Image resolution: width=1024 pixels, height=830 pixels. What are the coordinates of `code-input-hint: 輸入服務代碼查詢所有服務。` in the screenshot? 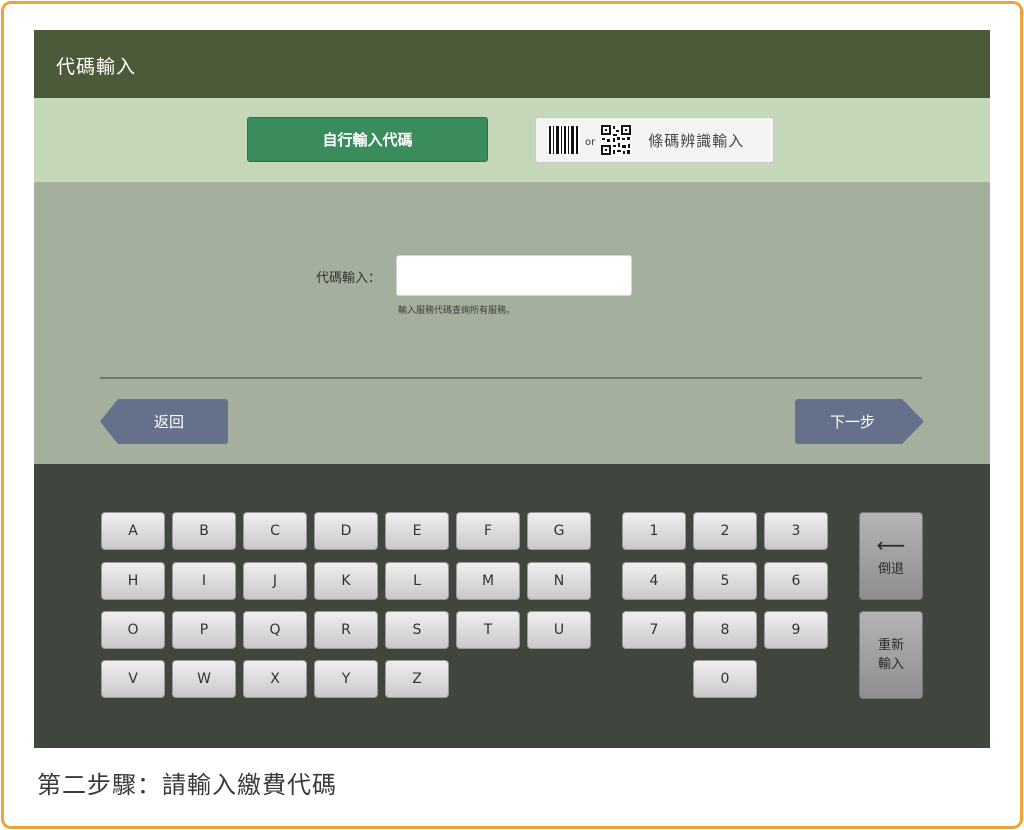 It's located at (457, 311).